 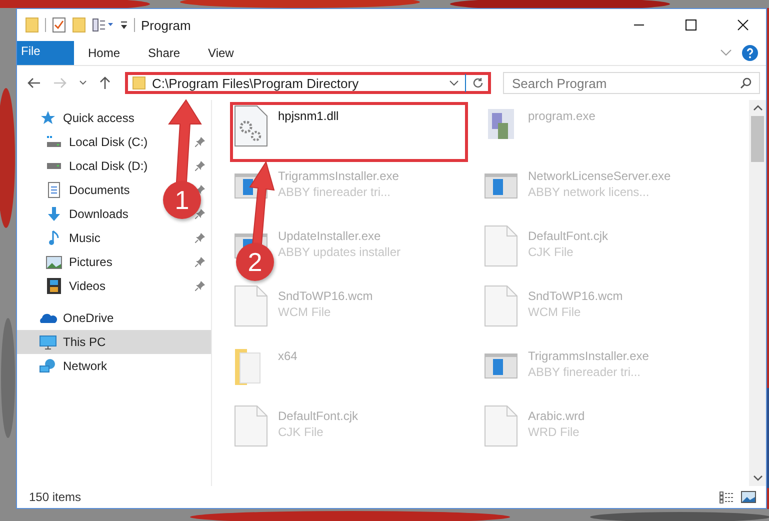 What do you see at coordinates (88, 142) in the screenshot?
I see `sidebar-item: Local Disk (C:)` at bounding box center [88, 142].